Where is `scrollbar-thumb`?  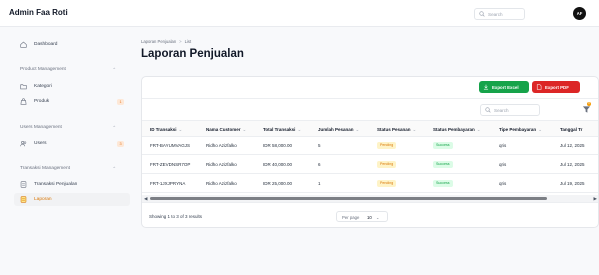 scrollbar-thumb is located at coordinates (348, 198).